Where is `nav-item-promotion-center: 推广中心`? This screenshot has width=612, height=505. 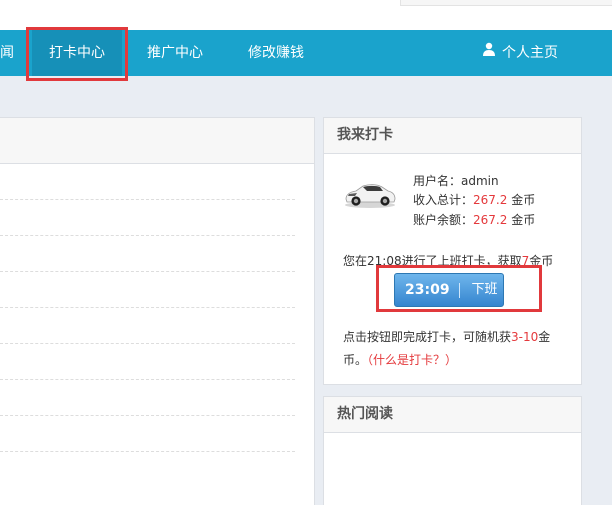 nav-item-promotion-center: 推广中心 is located at coordinates (175, 53).